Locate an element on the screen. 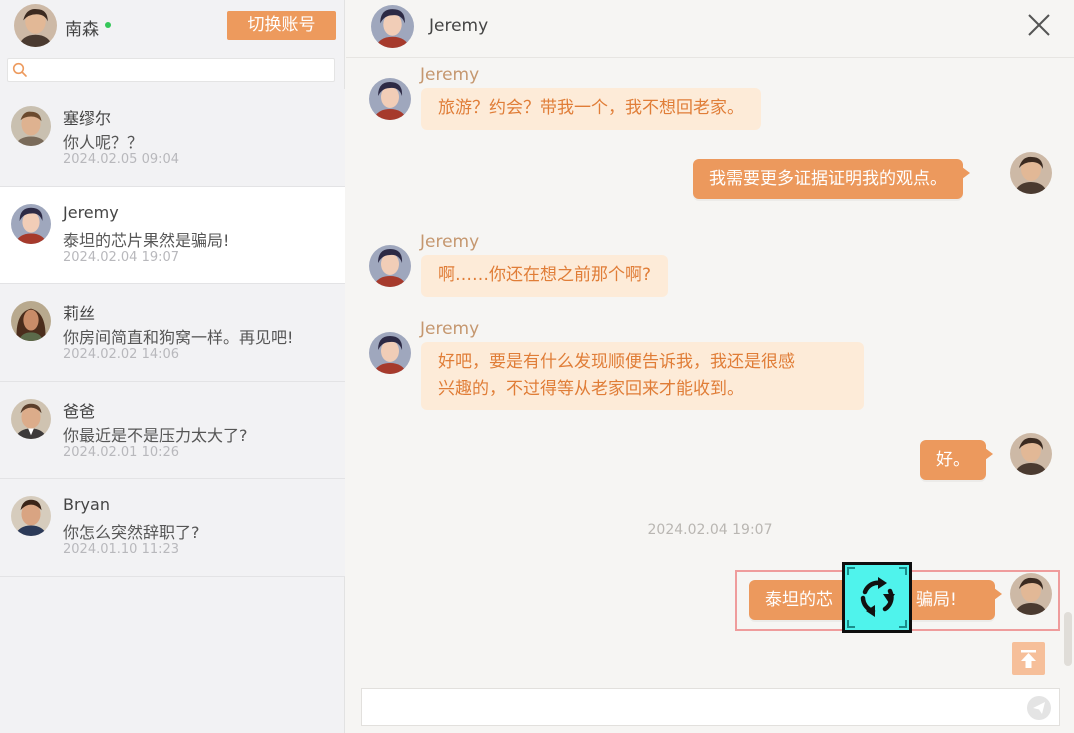 The height and width of the screenshot is (733, 1074). send-icon is located at coordinates (1039, 708).